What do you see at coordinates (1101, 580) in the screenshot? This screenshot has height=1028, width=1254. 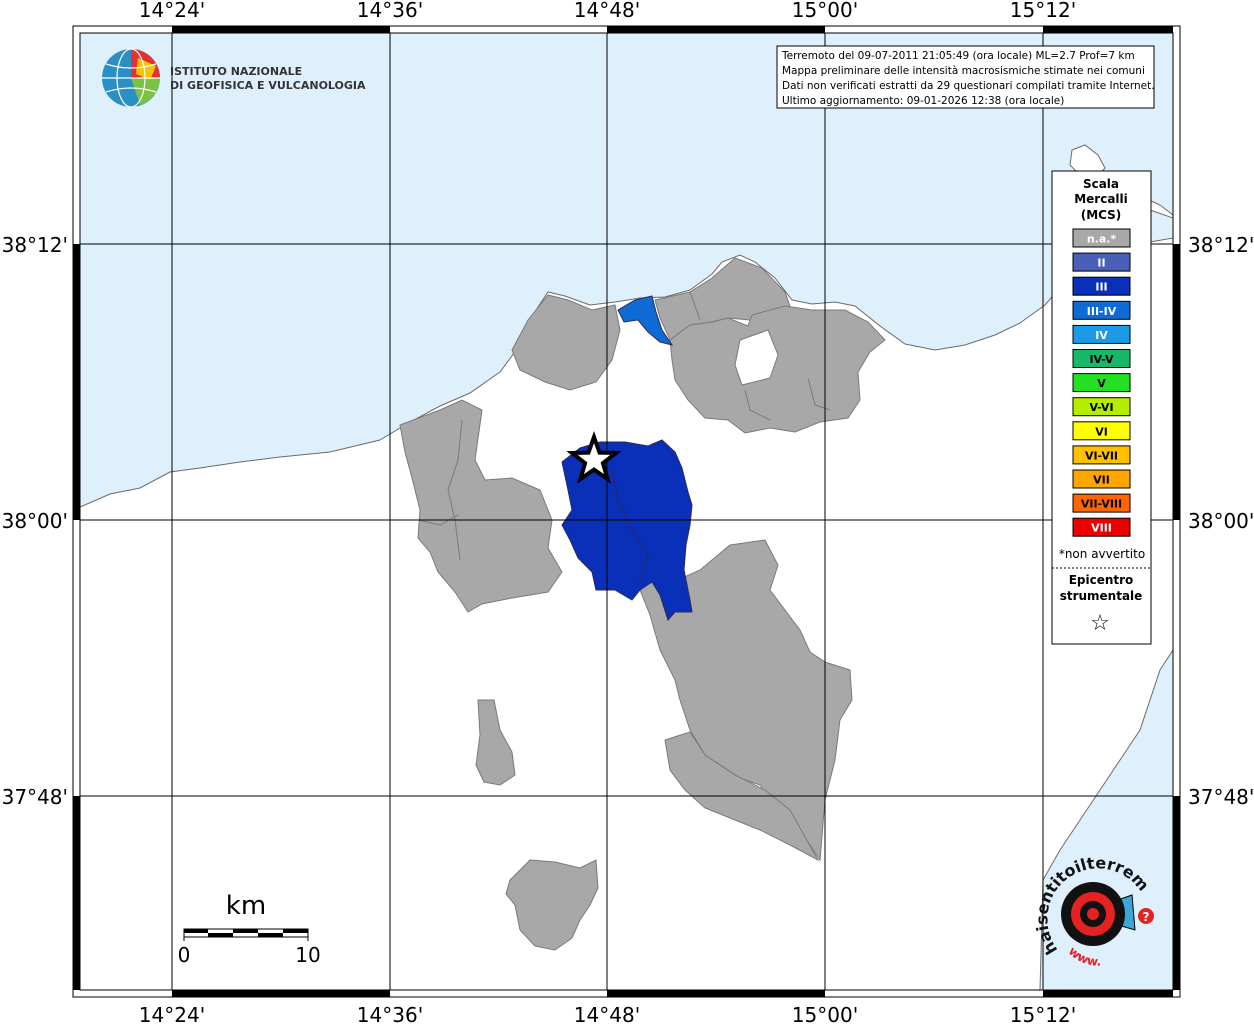 I see `legend-epicenter-1: Epicentro` at bounding box center [1101, 580].